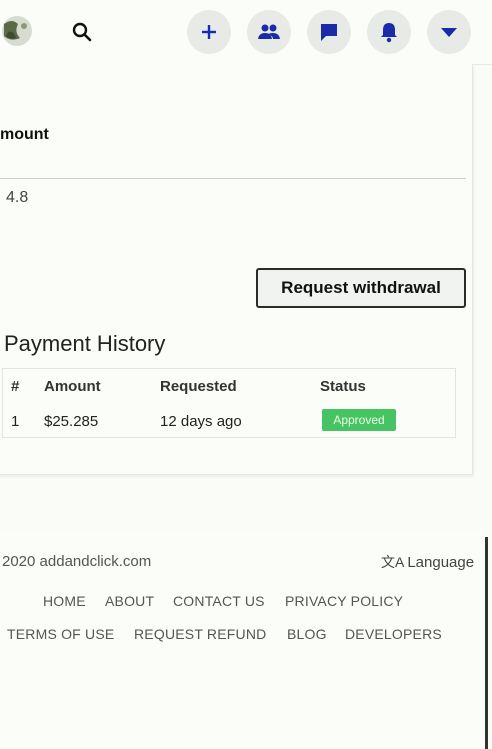  I want to click on scrollbar, so click(486, 643).